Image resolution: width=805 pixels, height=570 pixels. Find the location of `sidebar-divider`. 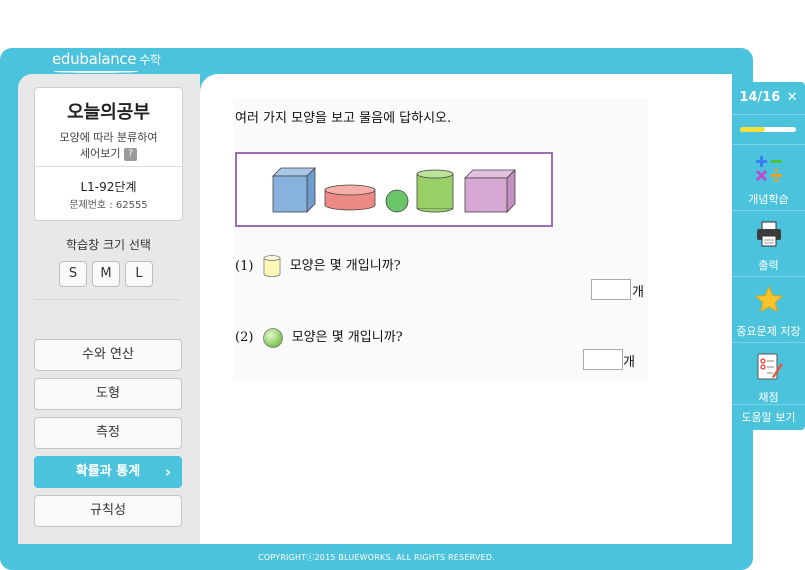

sidebar-divider is located at coordinates (107, 299).